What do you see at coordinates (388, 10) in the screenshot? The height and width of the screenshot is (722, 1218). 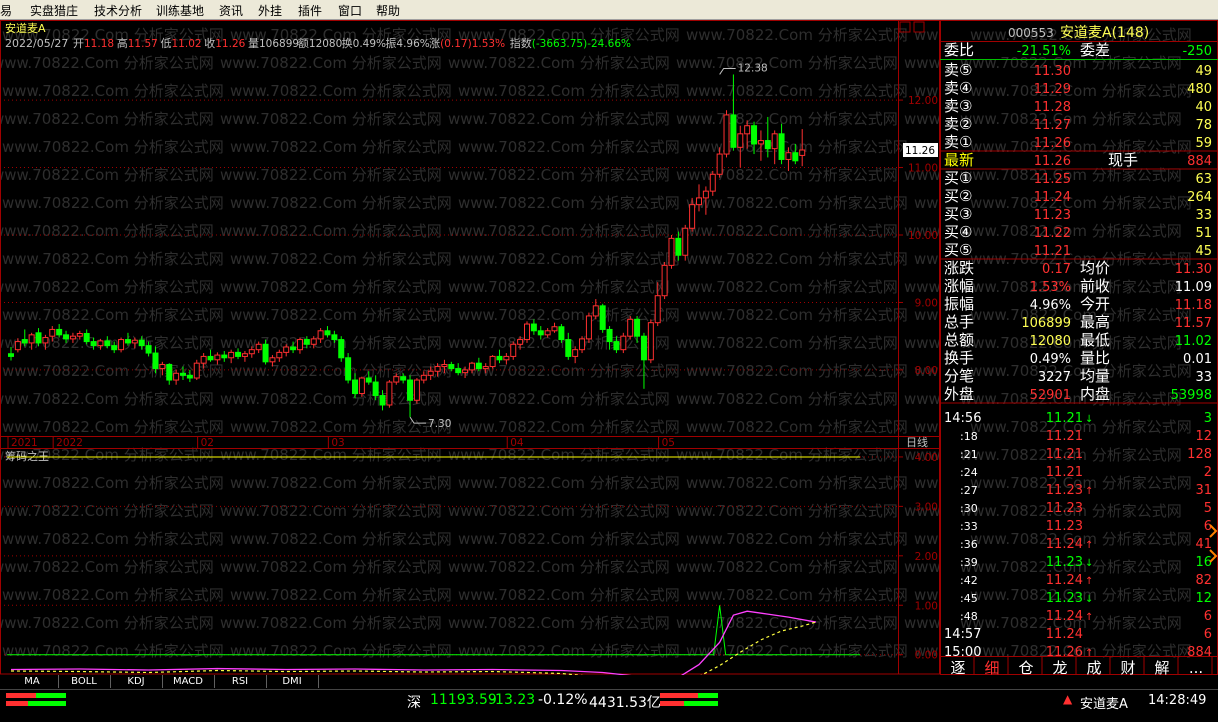 I see `menu-item: 帮助` at bounding box center [388, 10].